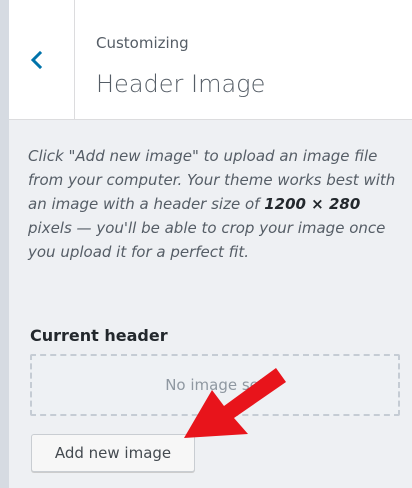 This screenshot has width=412, height=488. I want to click on breadcrumb: Customizing, so click(142, 43).